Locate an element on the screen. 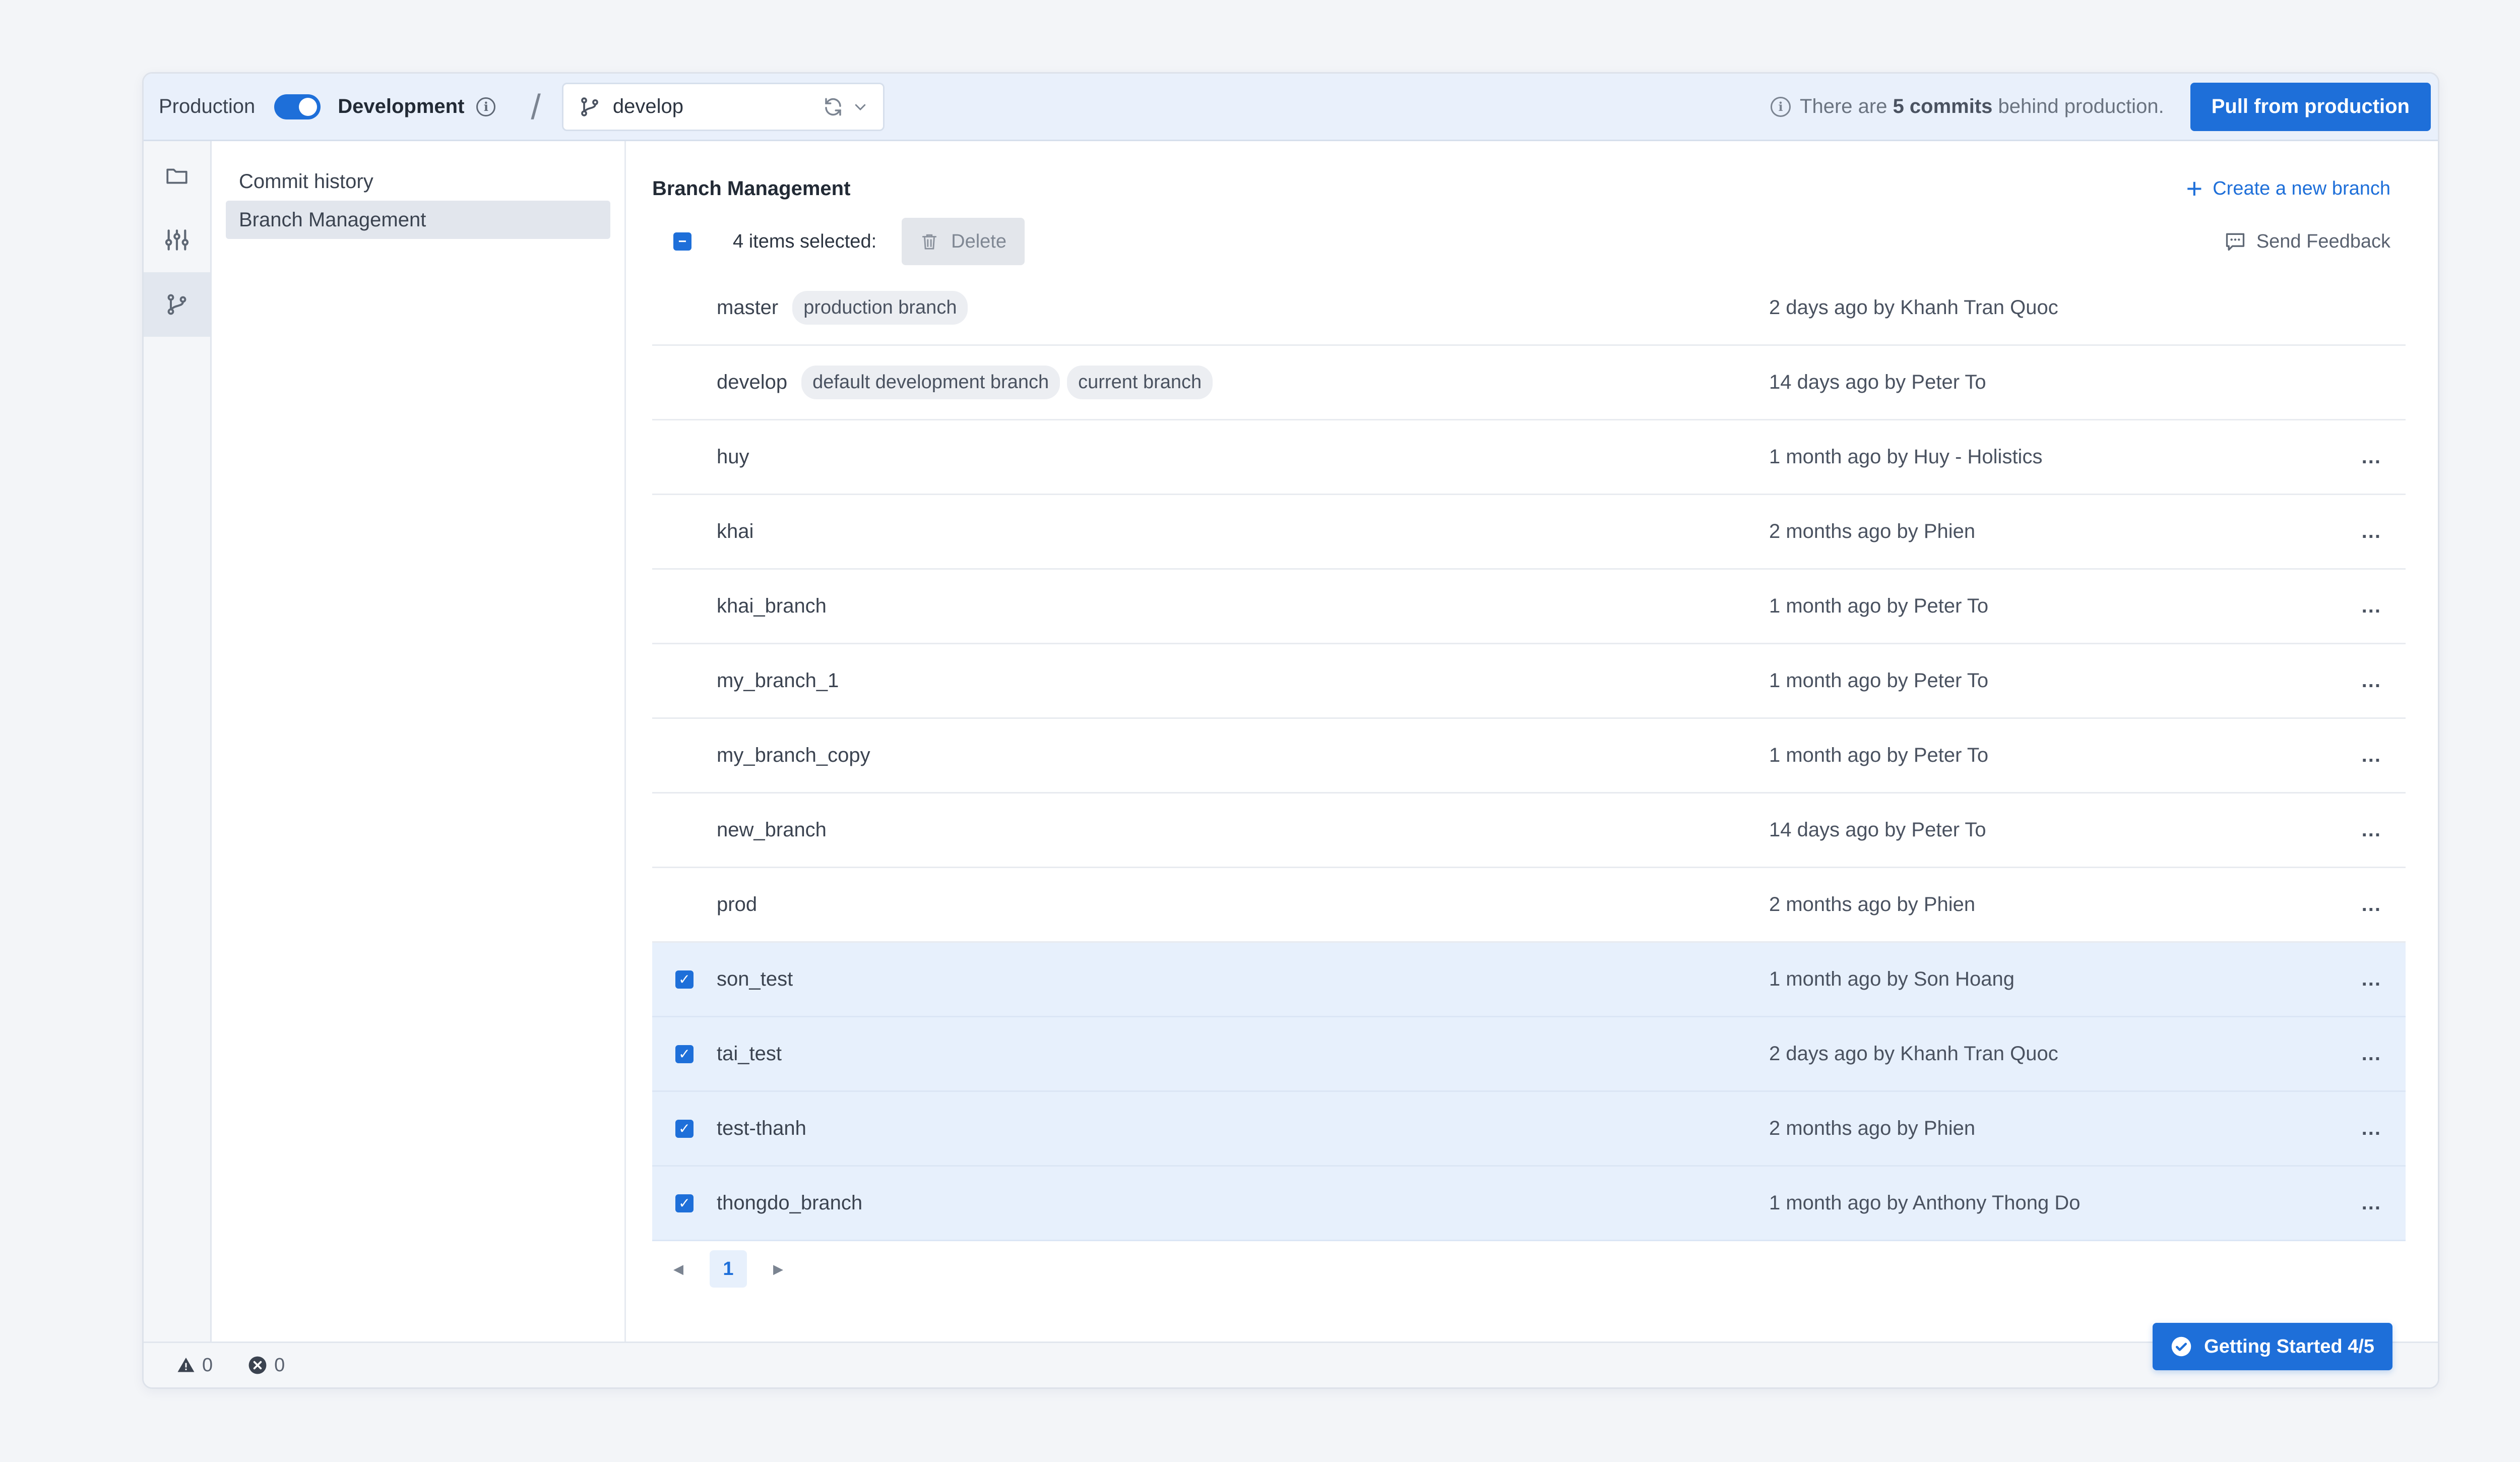 The height and width of the screenshot is (1462, 2520). branch-name: test-thanh is located at coordinates (762, 1128).